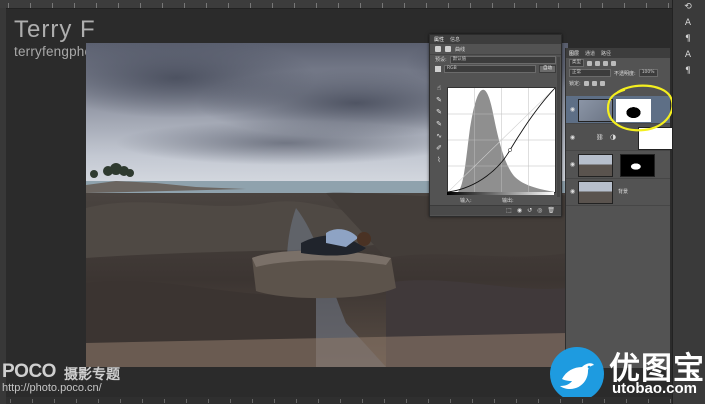 The height and width of the screenshot is (404, 705). What do you see at coordinates (688, 7) in the screenshot?
I see `history-icon: ⟲` at bounding box center [688, 7].